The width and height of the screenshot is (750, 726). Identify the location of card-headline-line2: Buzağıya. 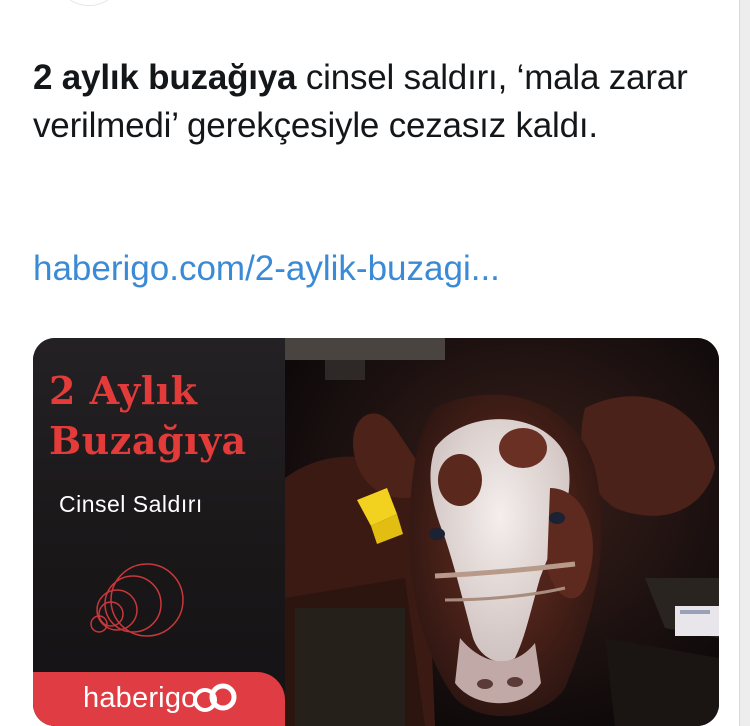
(148, 440).